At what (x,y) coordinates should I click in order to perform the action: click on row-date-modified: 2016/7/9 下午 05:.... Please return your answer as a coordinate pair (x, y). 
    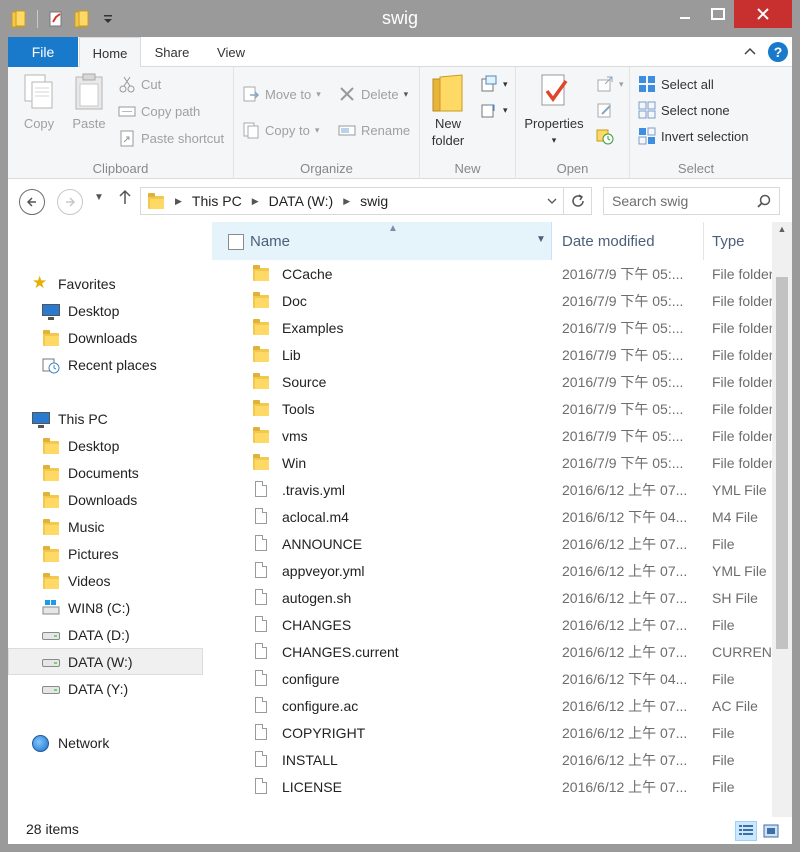
    Looking at the image, I should click on (623, 354).